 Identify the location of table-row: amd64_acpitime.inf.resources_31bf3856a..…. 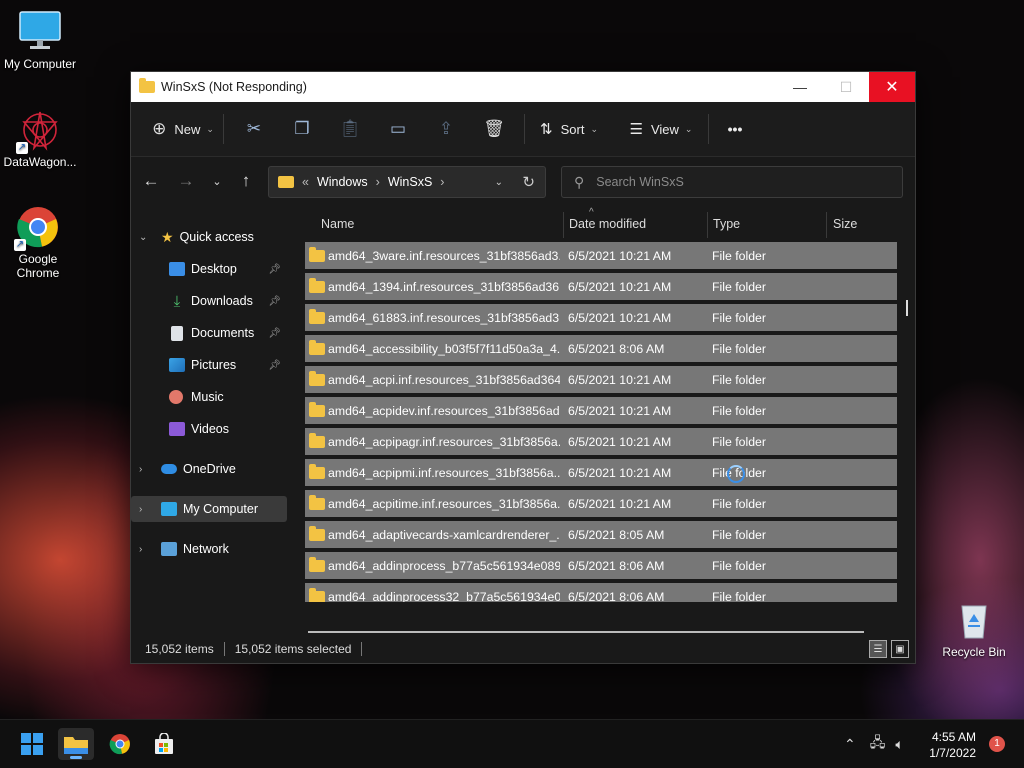
(601, 503).